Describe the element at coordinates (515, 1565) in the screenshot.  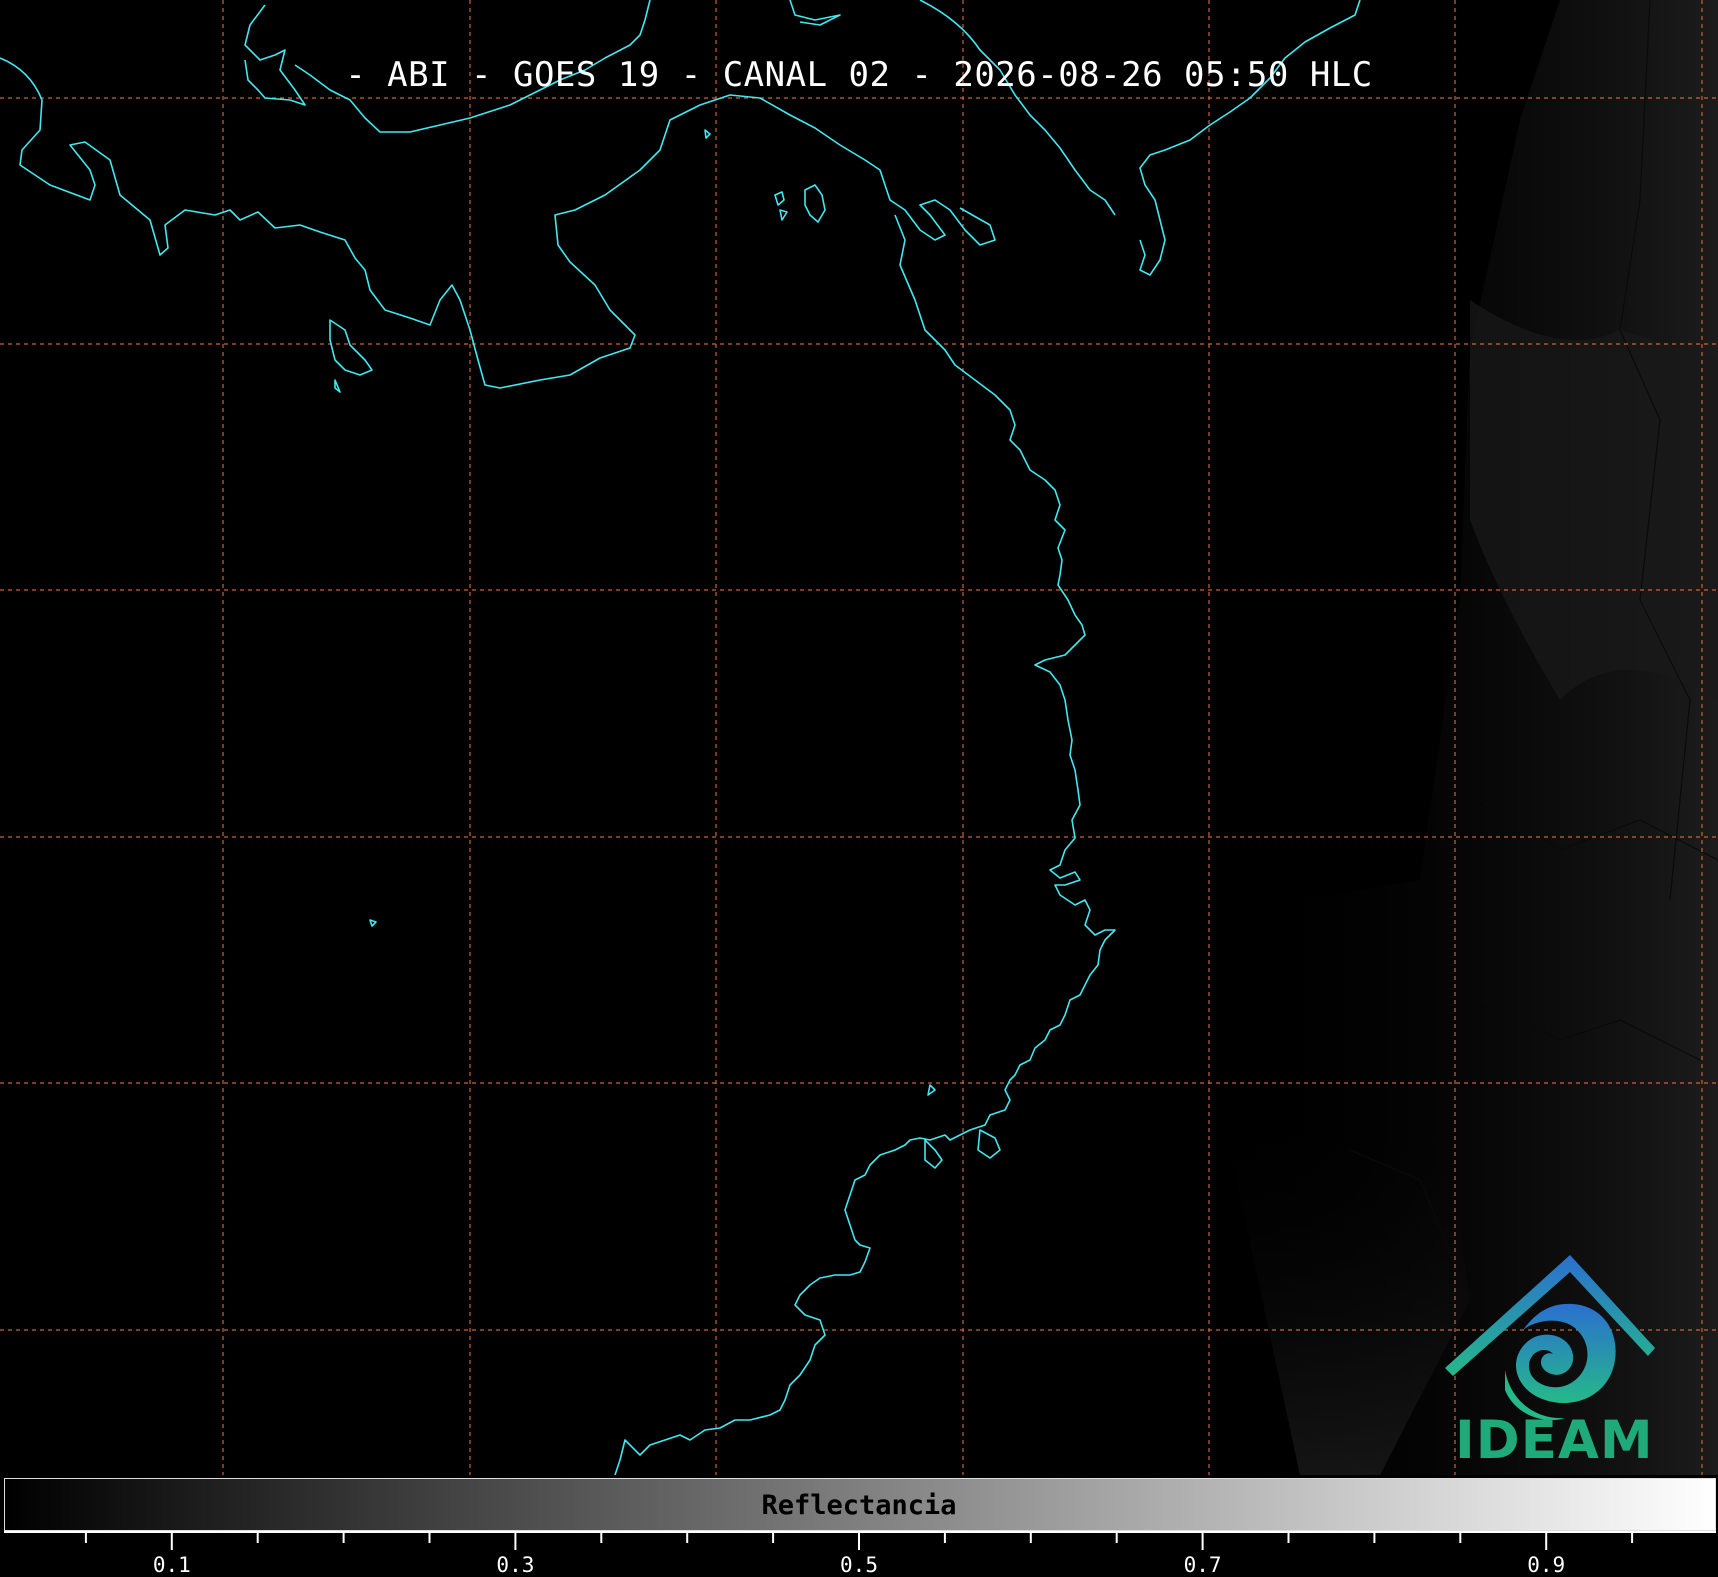
I see `colorbar-tick-label: 0.3` at that location.